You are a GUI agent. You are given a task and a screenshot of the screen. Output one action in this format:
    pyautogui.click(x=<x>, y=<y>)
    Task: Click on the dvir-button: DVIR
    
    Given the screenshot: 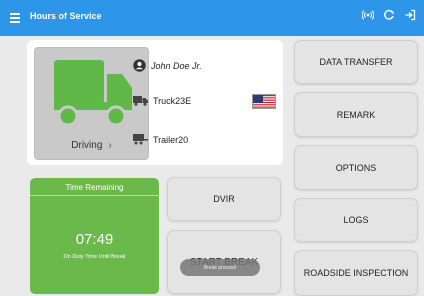 What is the action you would take?
    pyautogui.click(x=224, y=199)
    